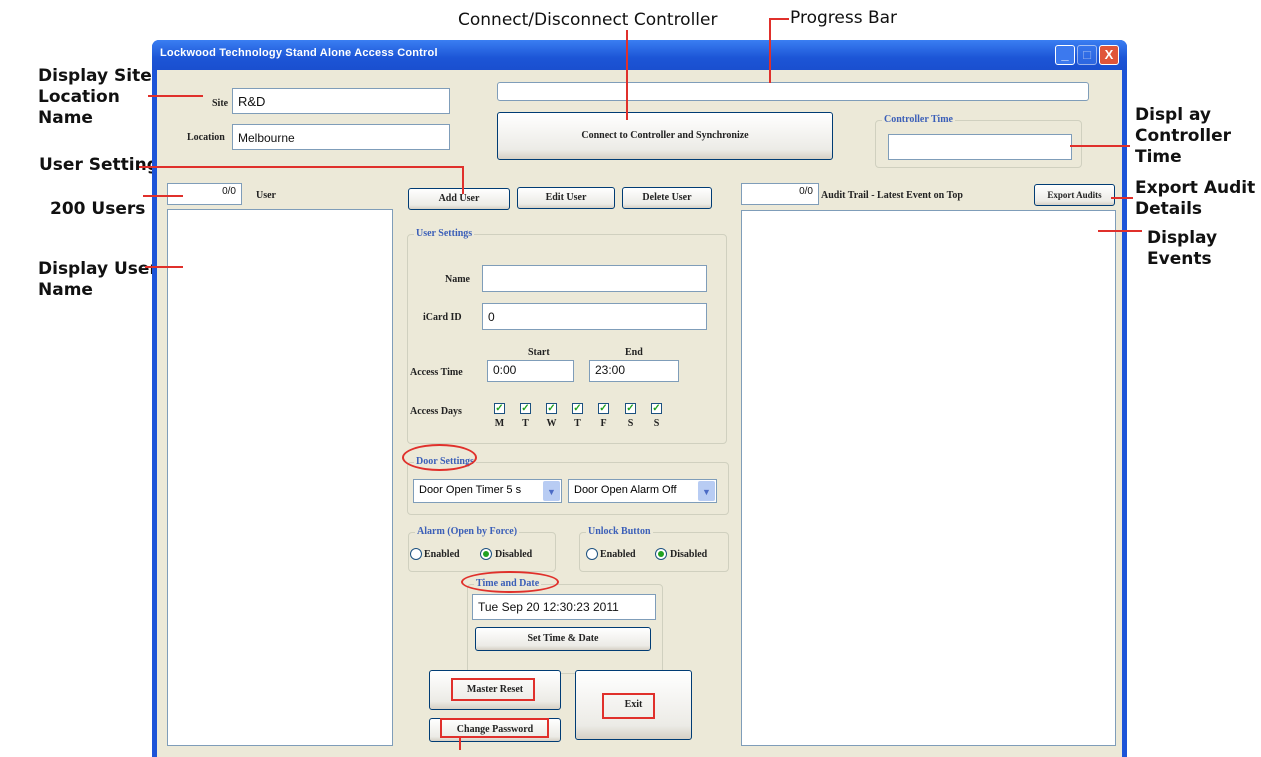  Describe the element at coordinates (566, 198) in the screenshot. I see `edit-user-button: Edit User` at that location.